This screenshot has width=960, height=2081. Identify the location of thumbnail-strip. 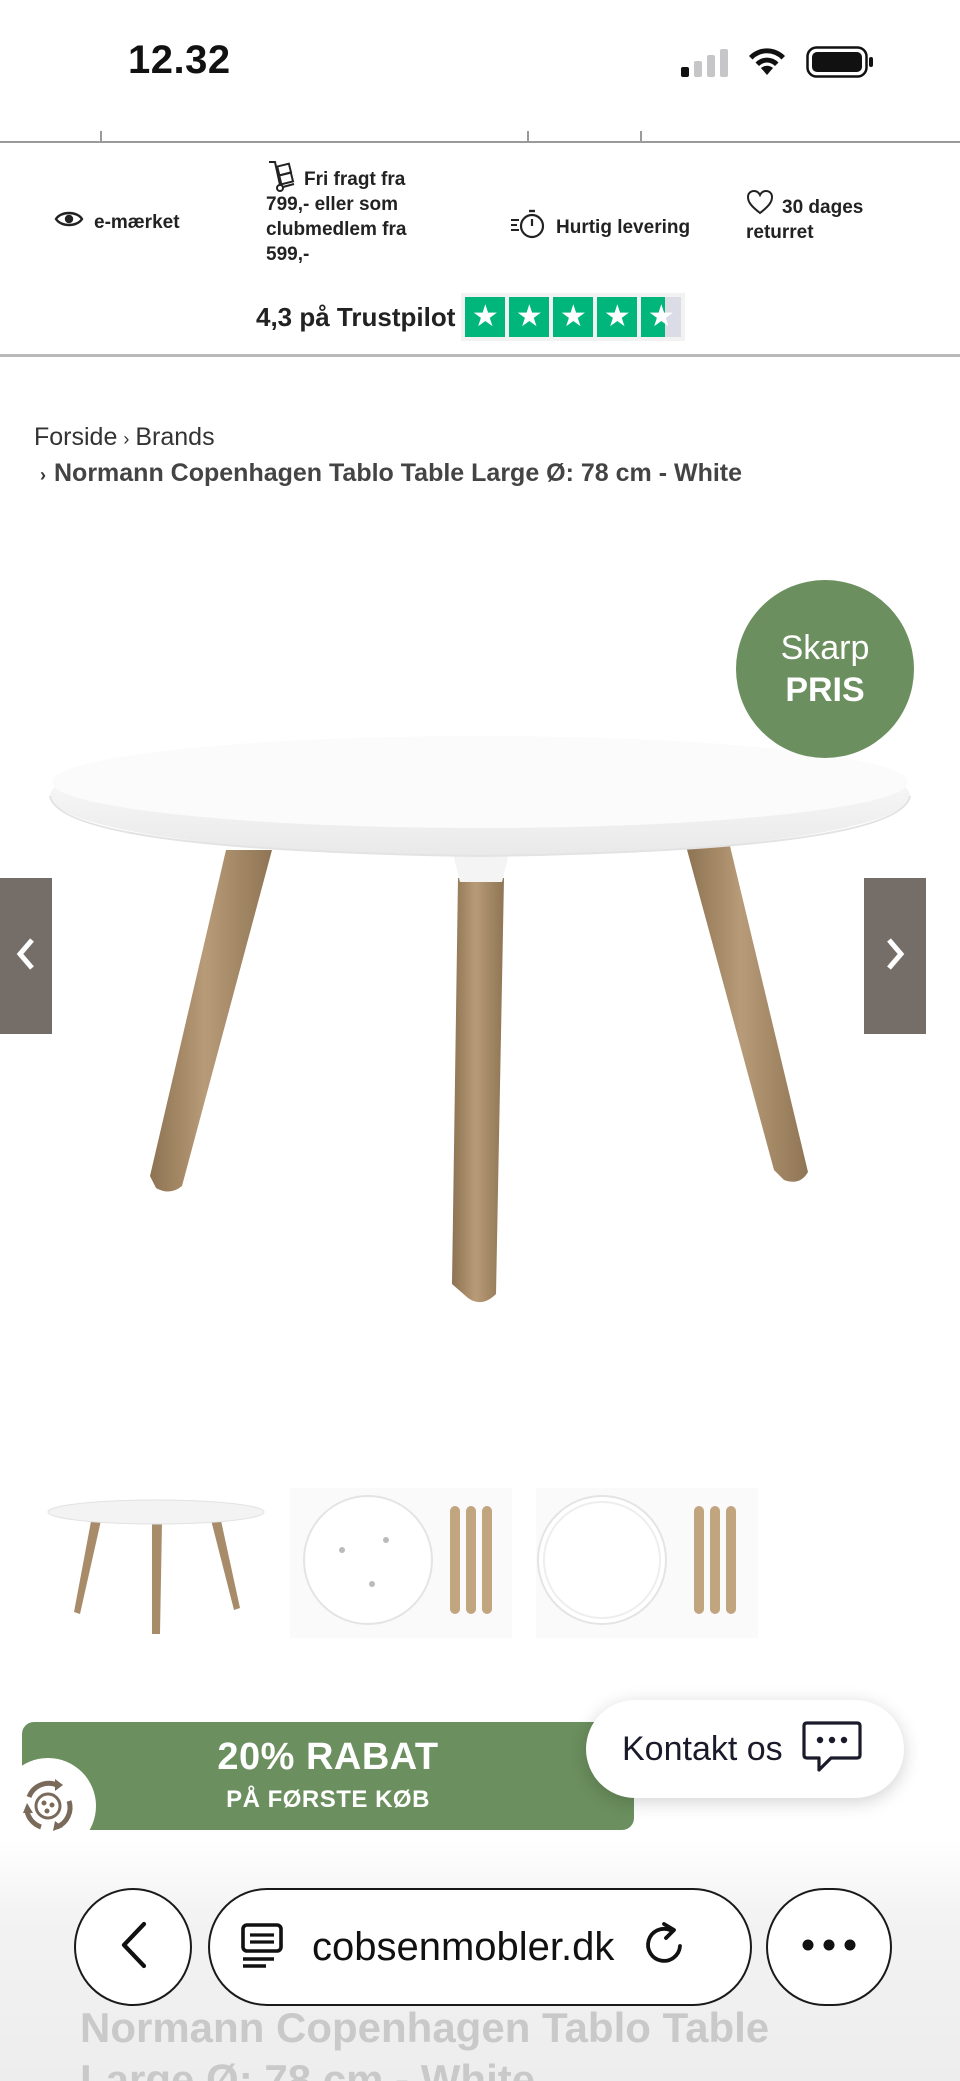
(401, 1563).